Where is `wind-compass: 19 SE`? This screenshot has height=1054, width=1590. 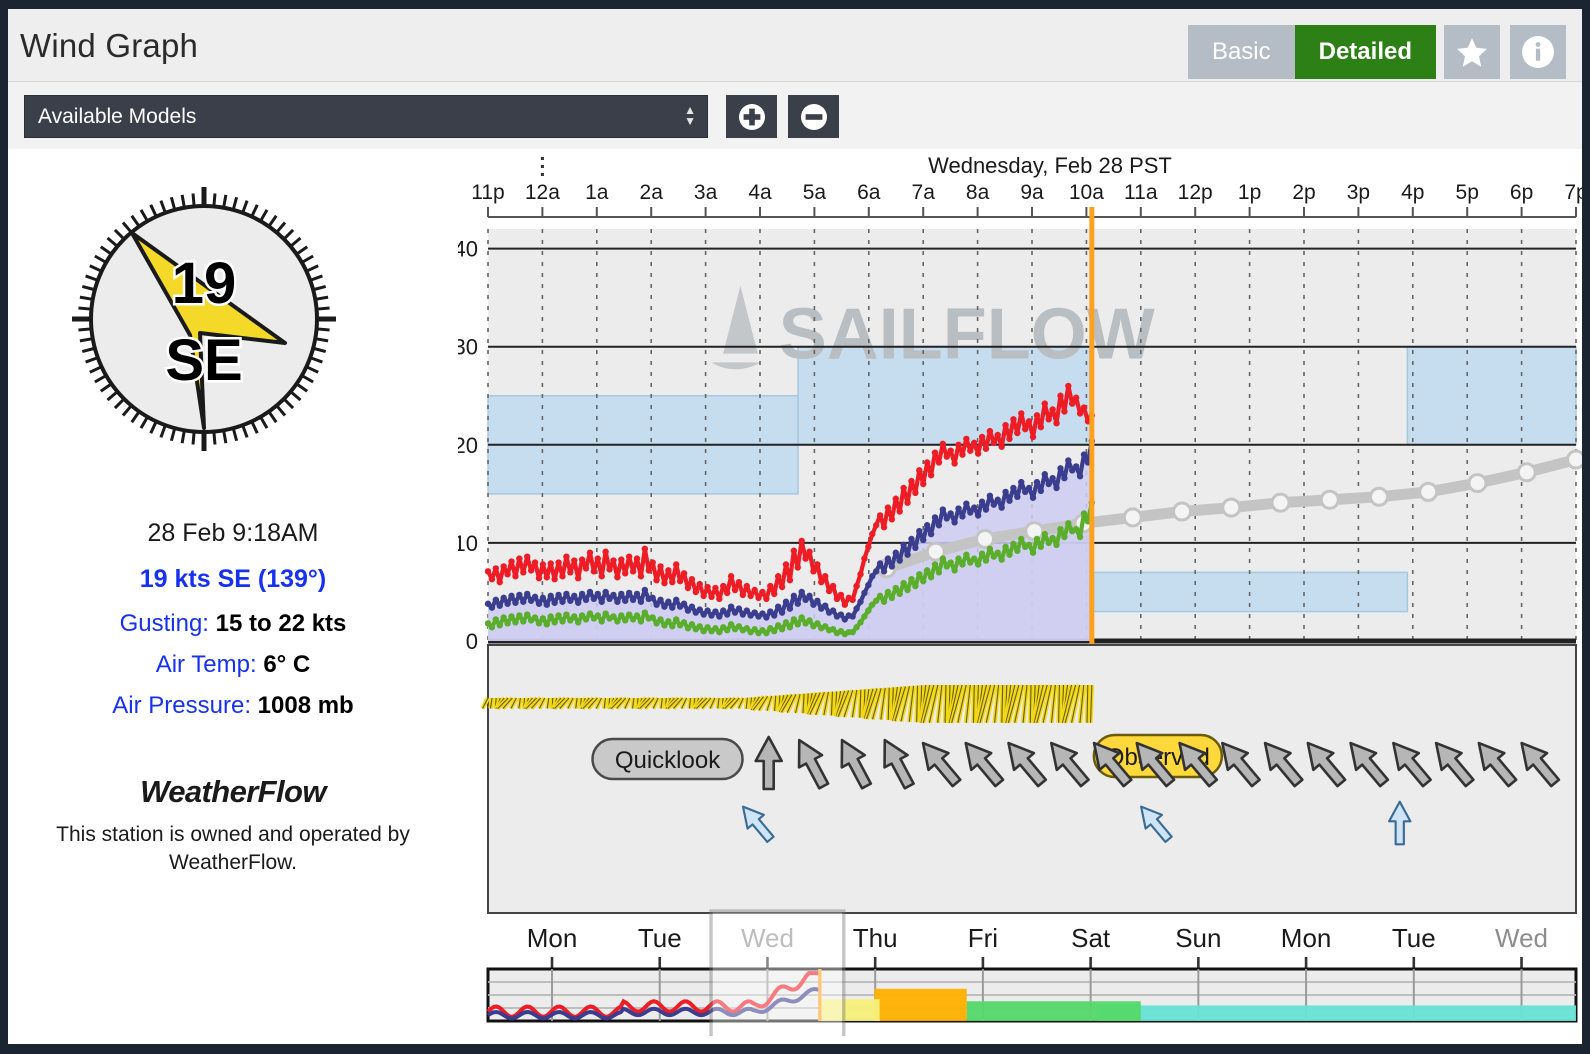
wind-compass: 19 SE is located at coordinates (204, 319).